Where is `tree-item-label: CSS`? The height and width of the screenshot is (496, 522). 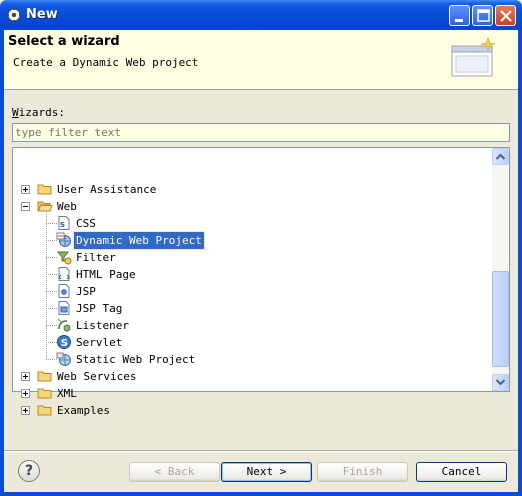
tree-item-label: CSS is located at coordinates (86, 223).